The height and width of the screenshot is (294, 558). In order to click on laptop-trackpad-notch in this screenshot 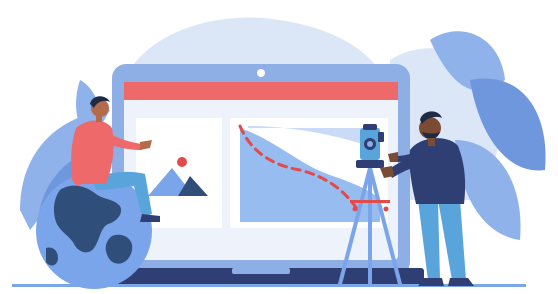, I will do `click(261, 271)`.